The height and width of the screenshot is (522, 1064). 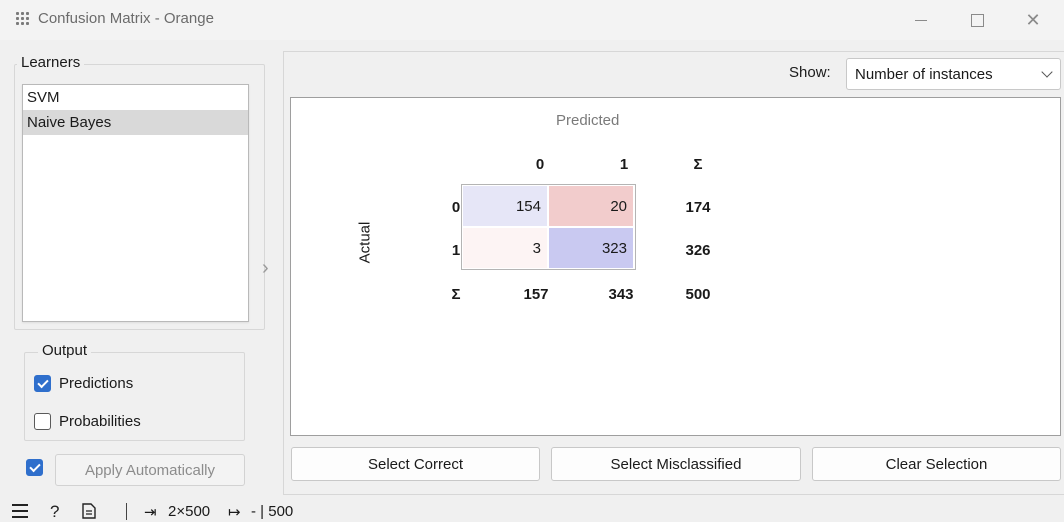 I want to click on maximize-icon, so click(x=977, y=20).